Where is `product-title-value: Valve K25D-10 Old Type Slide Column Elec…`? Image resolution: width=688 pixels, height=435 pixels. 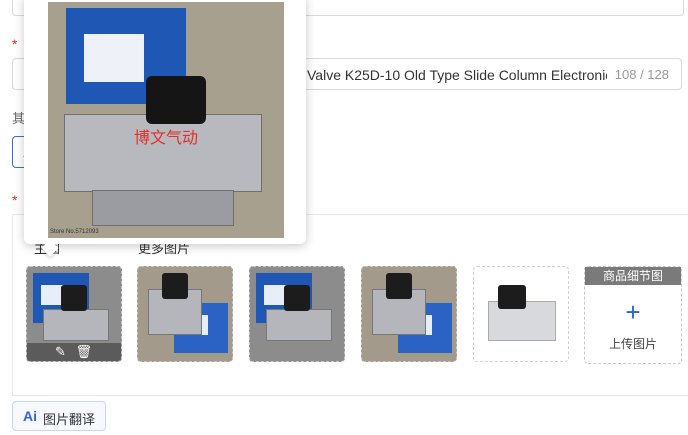 product-title-value: Valve K25D-10 Old Type Slide Column Elec… is located at coordinates (457, 75).